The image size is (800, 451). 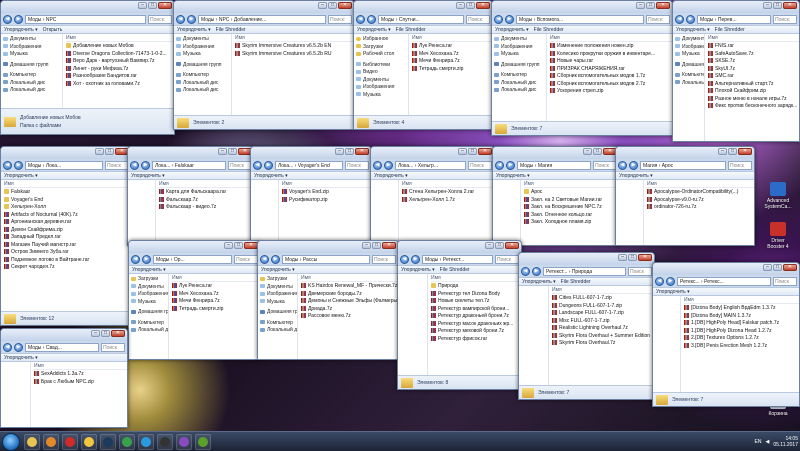 What do you see at coordinates (294, 55) in the screenshot?
I see `file-item: Skyrim Immersive Creatures v6.5.2b RU` at bounding box center [294, 55].